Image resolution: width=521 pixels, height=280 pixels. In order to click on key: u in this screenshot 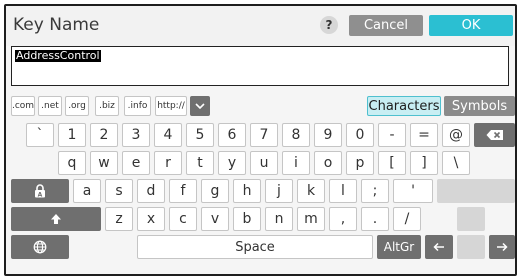, I will do `click(264, 163)`.